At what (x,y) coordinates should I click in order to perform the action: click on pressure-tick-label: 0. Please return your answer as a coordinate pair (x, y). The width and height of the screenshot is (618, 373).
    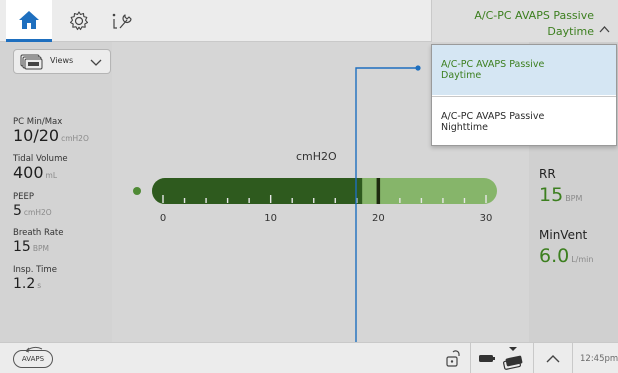
    Looking at the image, I should click on (163, 218).